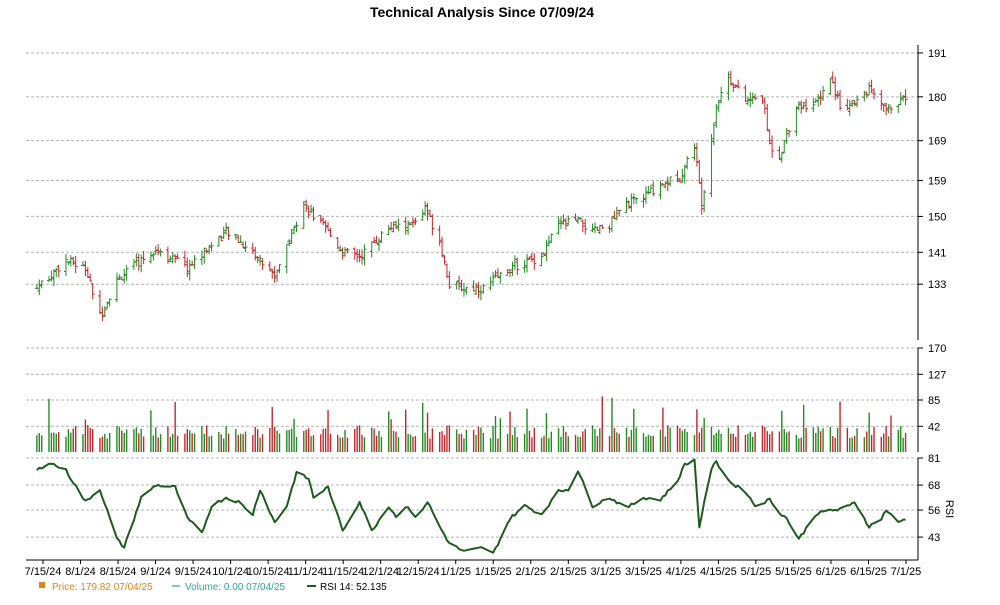  Describe the element at coordinates (493, 572) in the screenshot. I see `x-tick-label: 1/15/25` at that location.